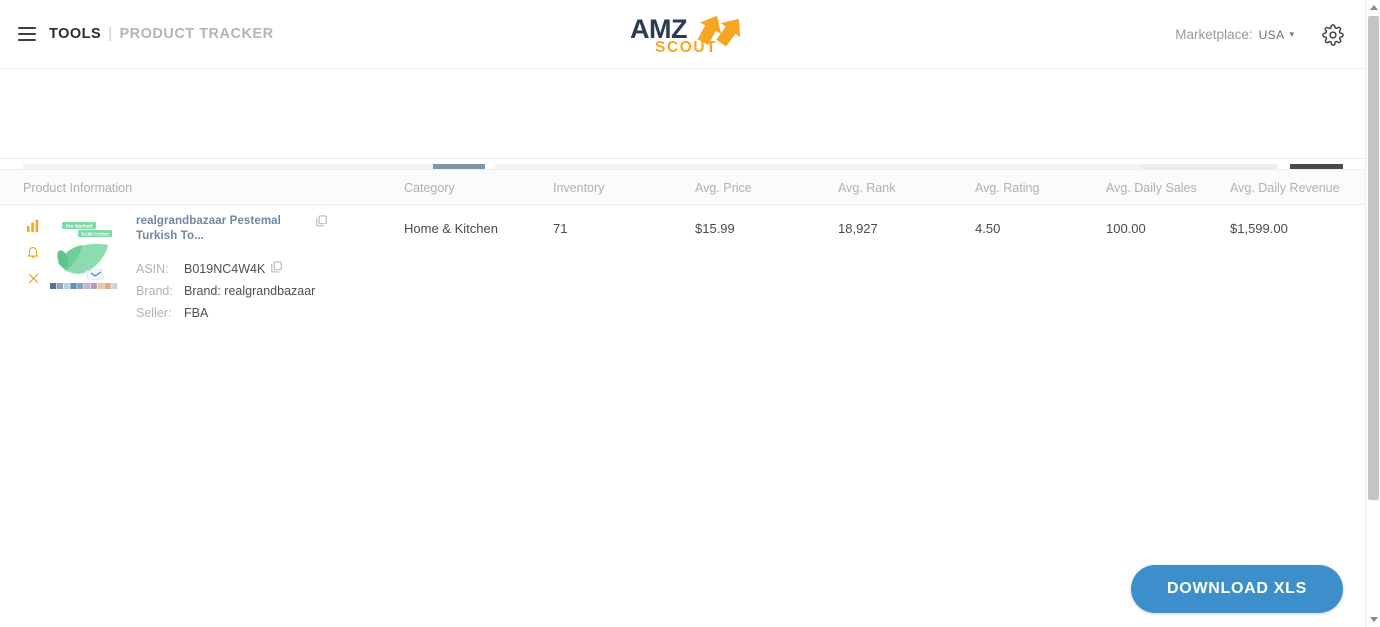 Image resolution: width=1380 pixels, height=627 pixels. I want to click on product-image: Pre Washed %100 Cotton, so click(84, 255).